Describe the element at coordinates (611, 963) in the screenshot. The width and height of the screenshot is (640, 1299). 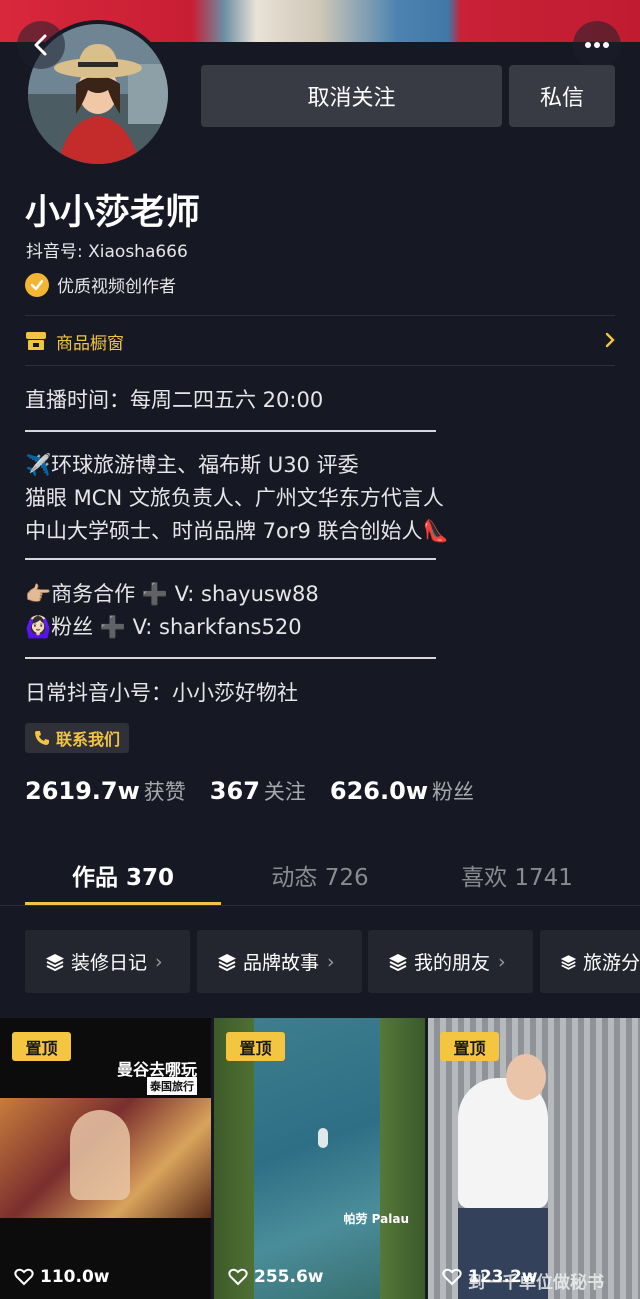
I see `collection-label: 旅游分` at that location.